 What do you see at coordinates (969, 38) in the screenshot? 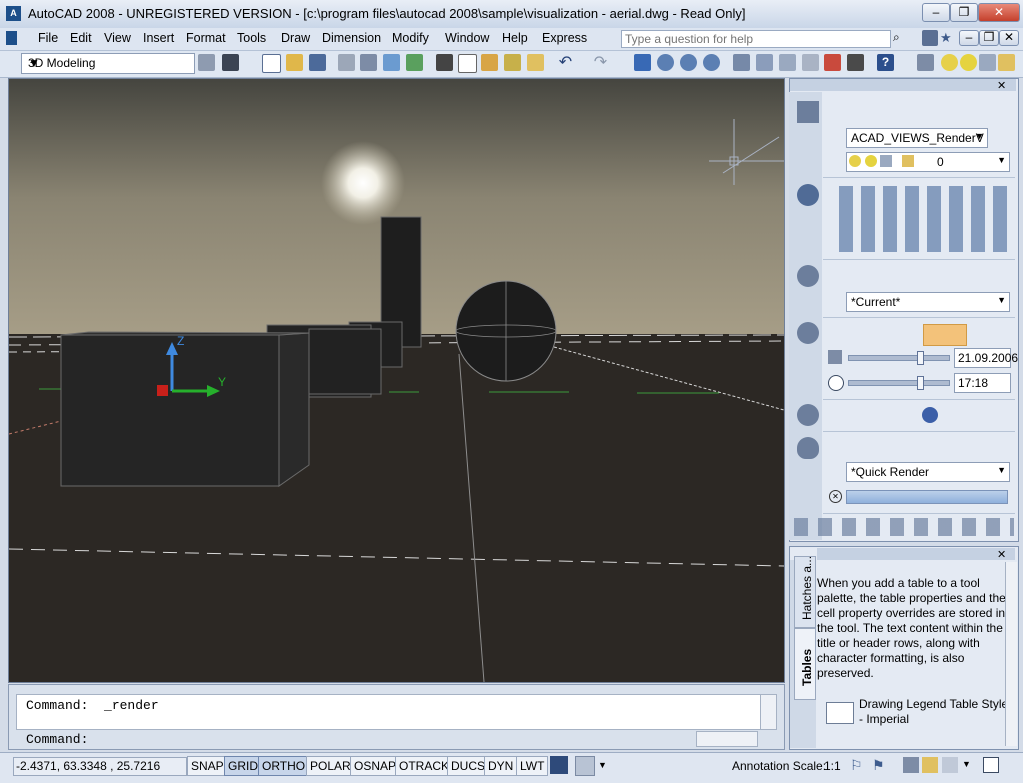
I see `doc-minimize-button: ‒` at bounding box center [969, 38].